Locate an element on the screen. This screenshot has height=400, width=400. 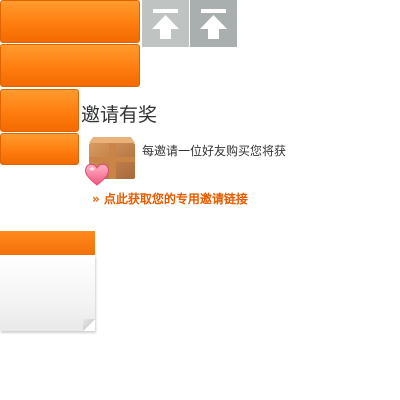
invite-link: » 点此获取您的专用邀请链接 is located at coordinates (170, 199).